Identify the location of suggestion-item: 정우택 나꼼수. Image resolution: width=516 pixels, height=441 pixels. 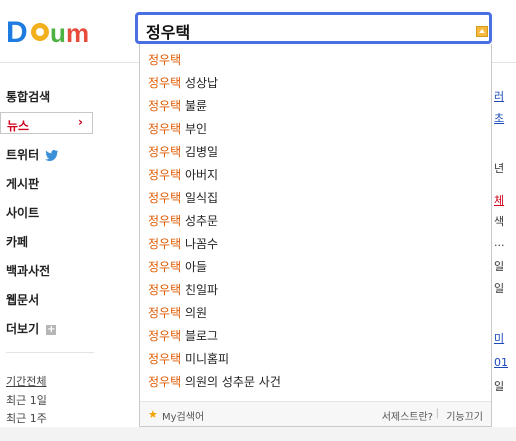
(183, 244).